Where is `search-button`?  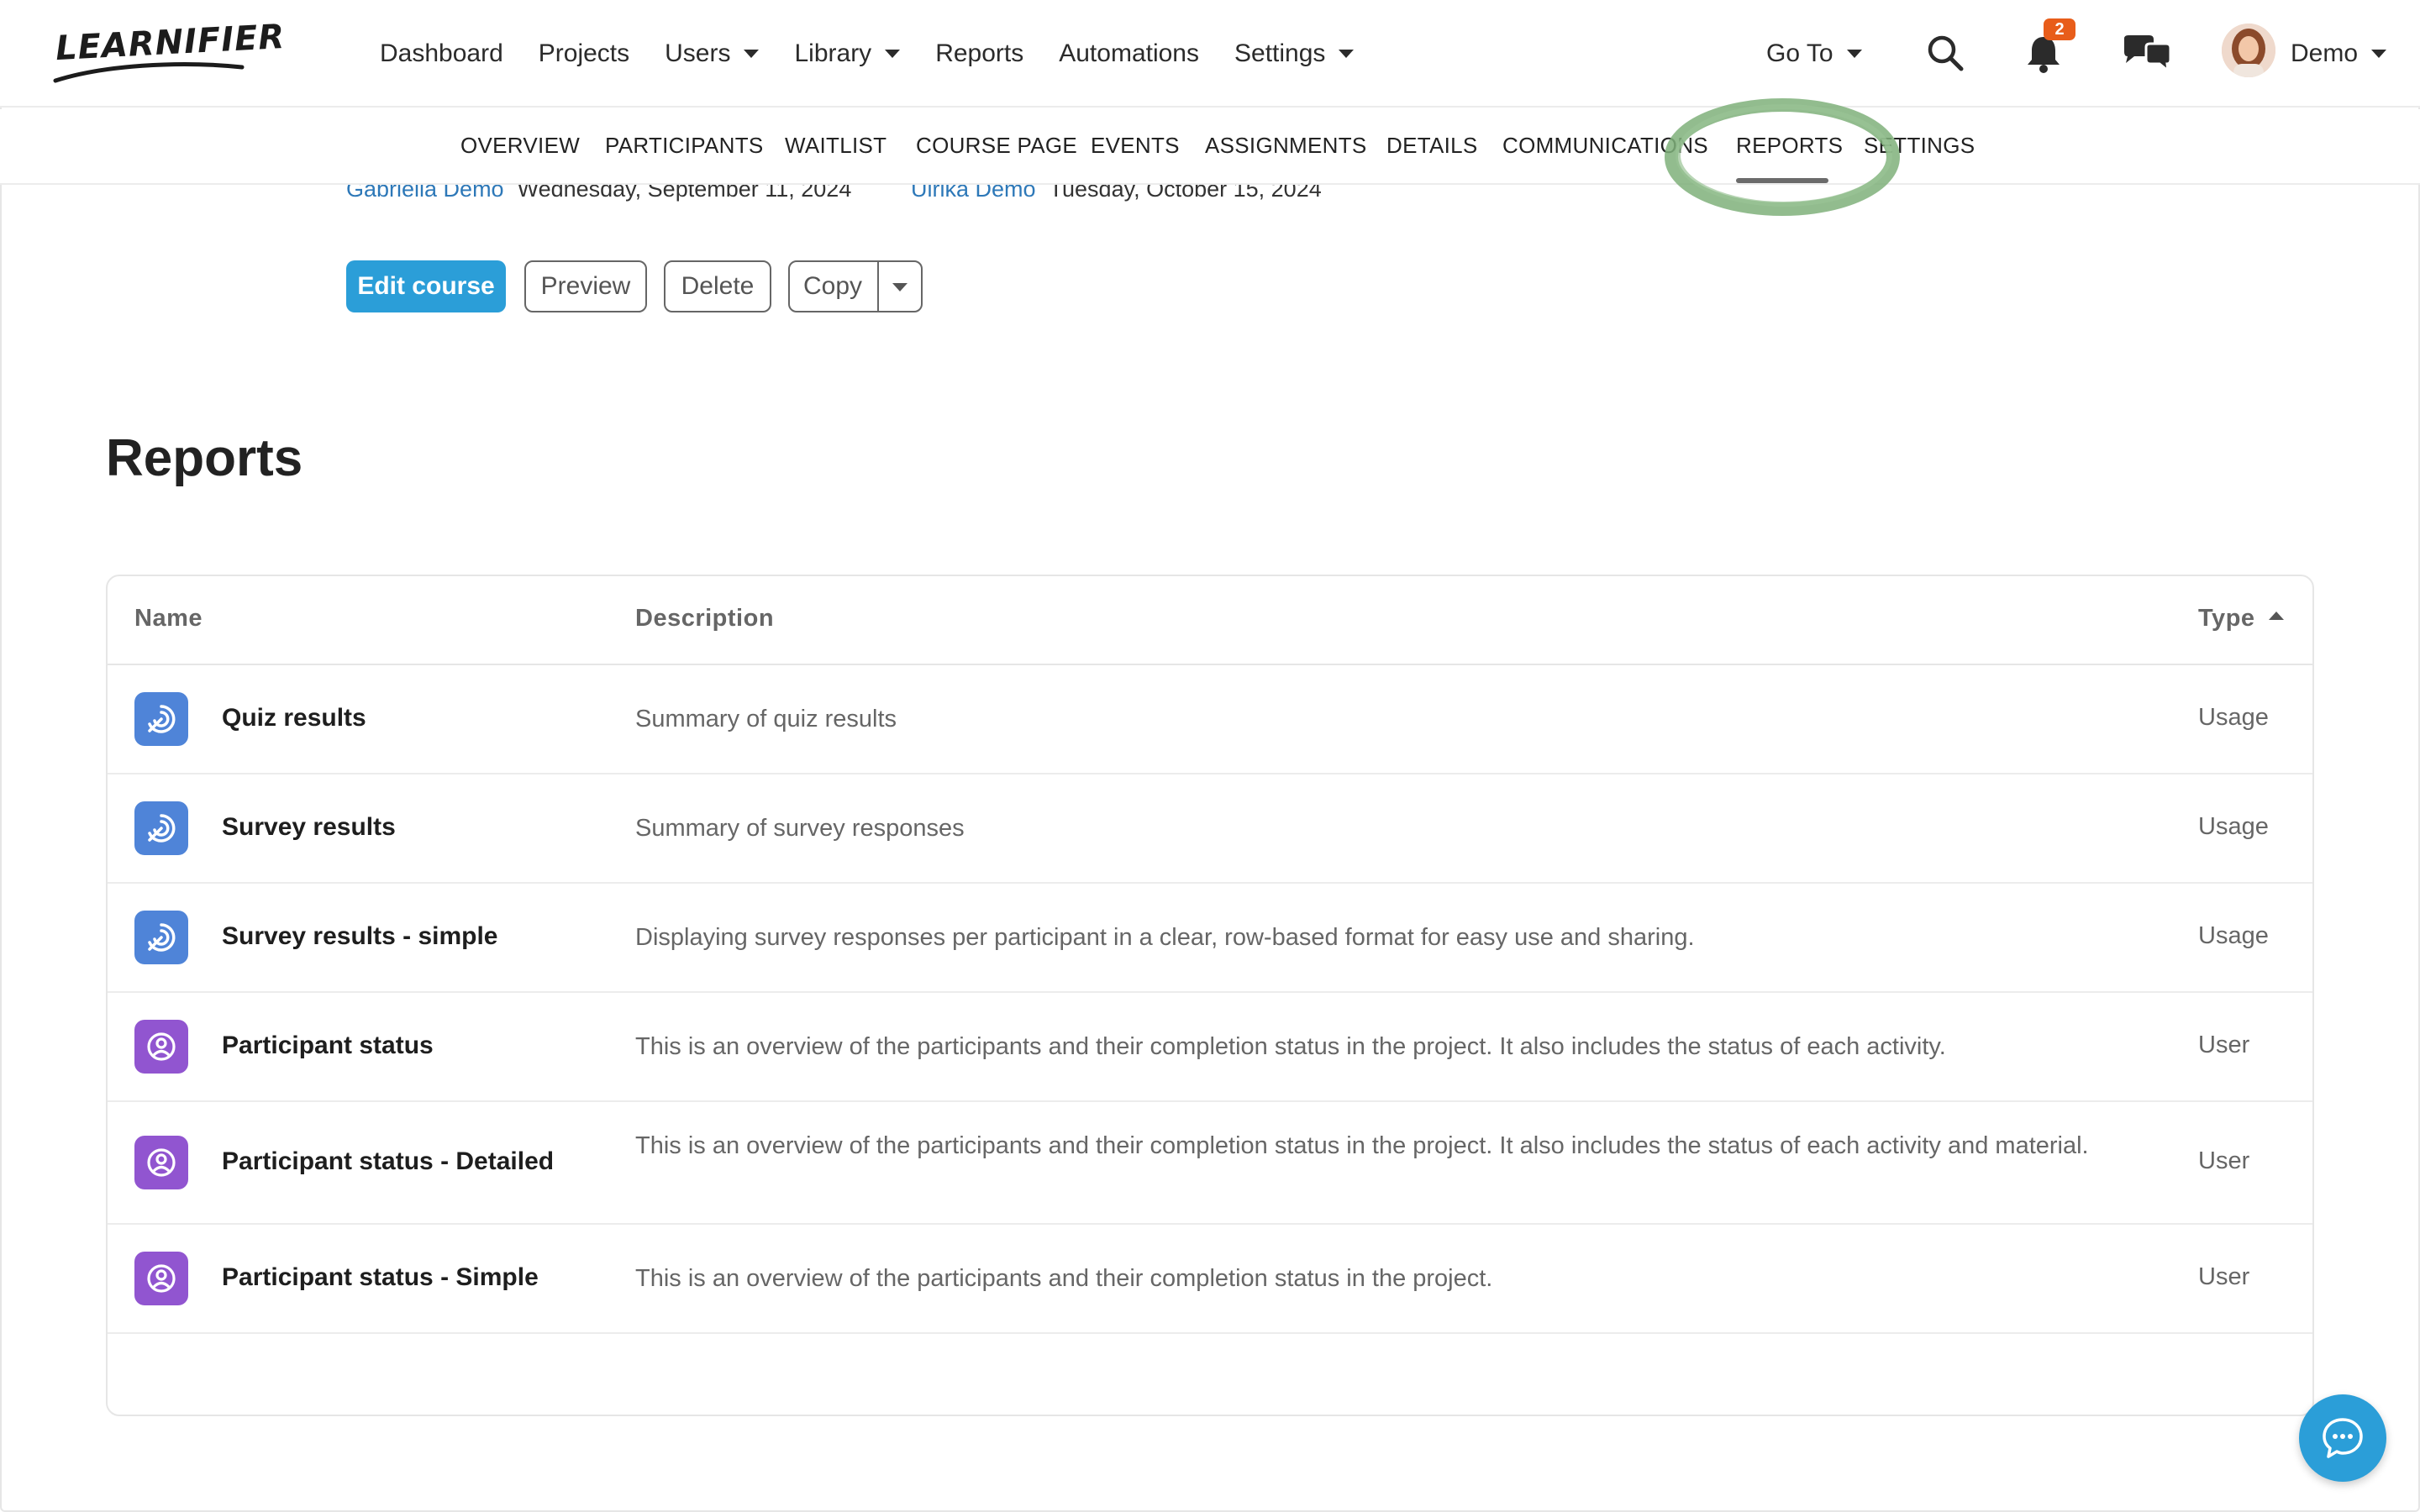 search-button is located at coordinates (1945, 55).